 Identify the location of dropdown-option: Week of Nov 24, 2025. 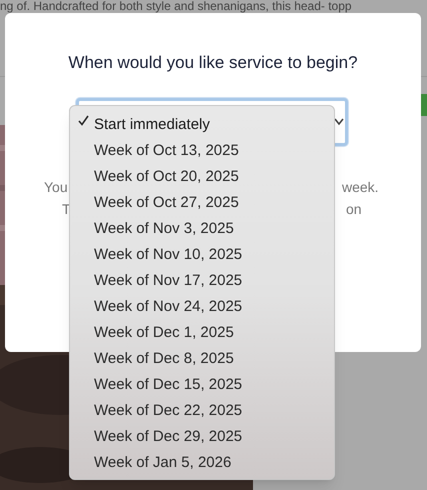
(168, 307).